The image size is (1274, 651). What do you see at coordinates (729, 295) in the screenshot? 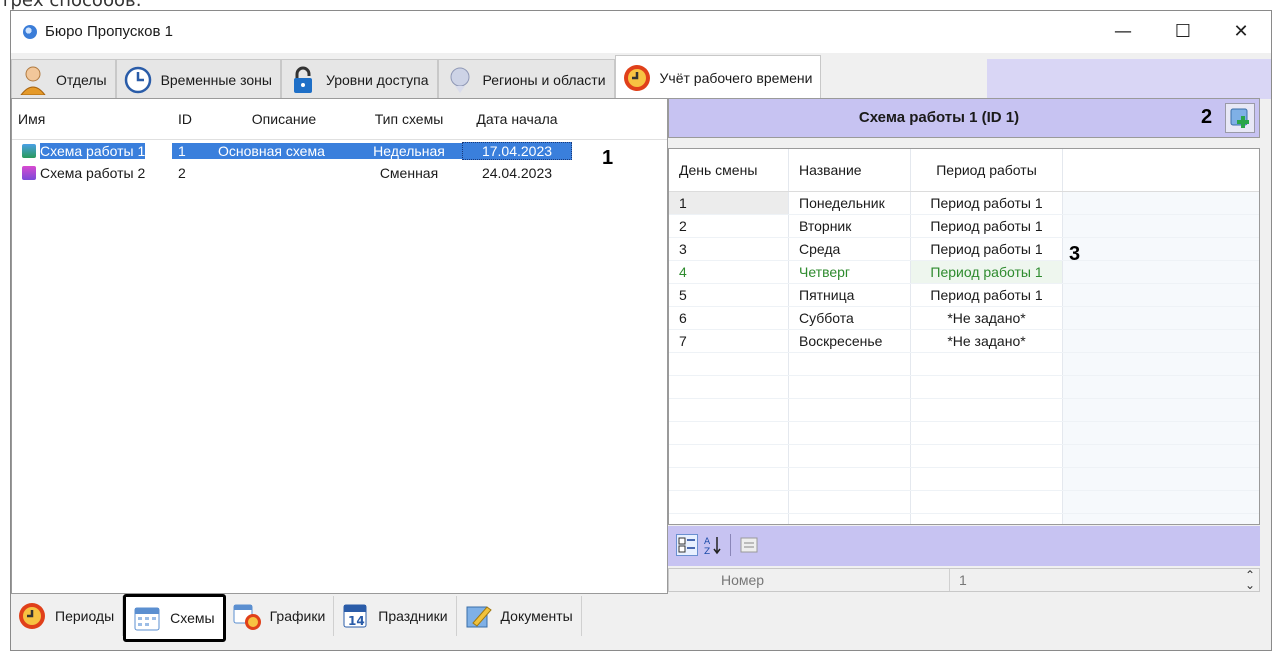
I see `cell-day: 5` at bounding box center [729, 295].